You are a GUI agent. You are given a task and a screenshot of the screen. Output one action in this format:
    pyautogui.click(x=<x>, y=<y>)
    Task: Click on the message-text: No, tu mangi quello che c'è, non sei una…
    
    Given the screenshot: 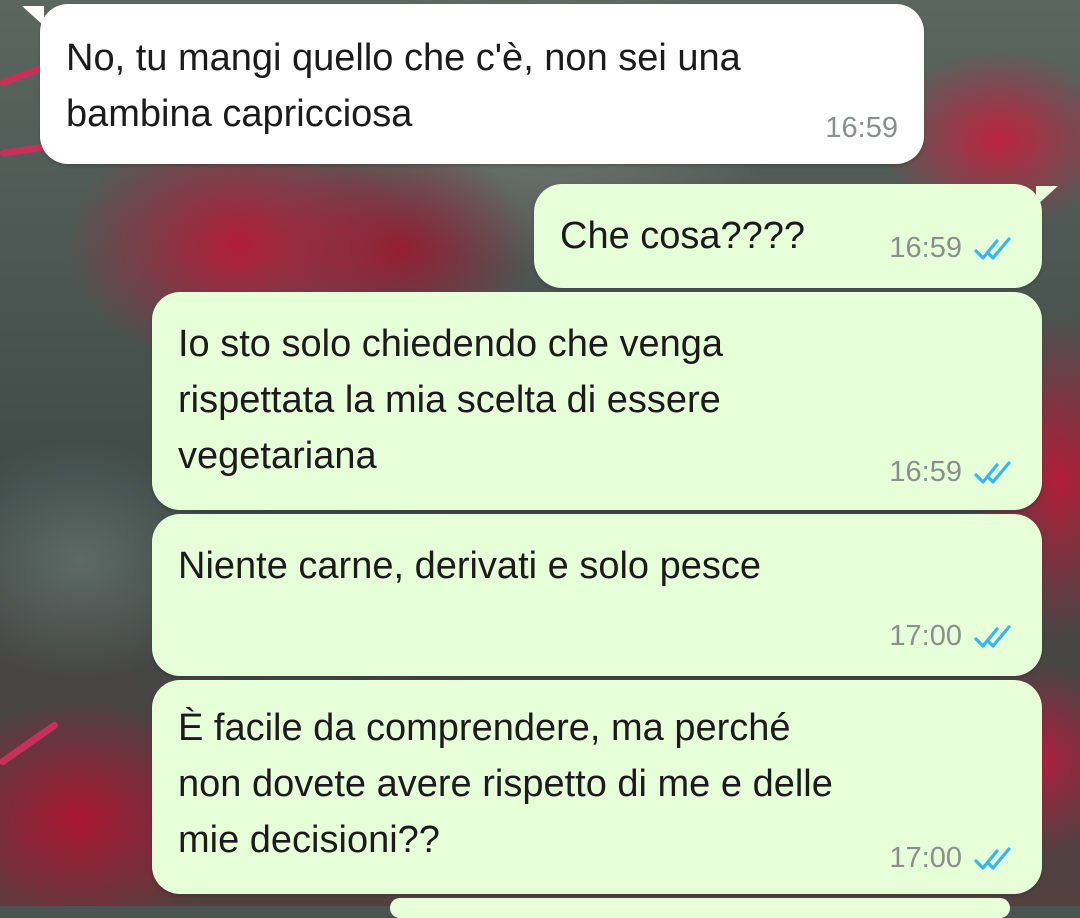 What is the action you would take?
    pyautogui.click(x=403, y=86)
    